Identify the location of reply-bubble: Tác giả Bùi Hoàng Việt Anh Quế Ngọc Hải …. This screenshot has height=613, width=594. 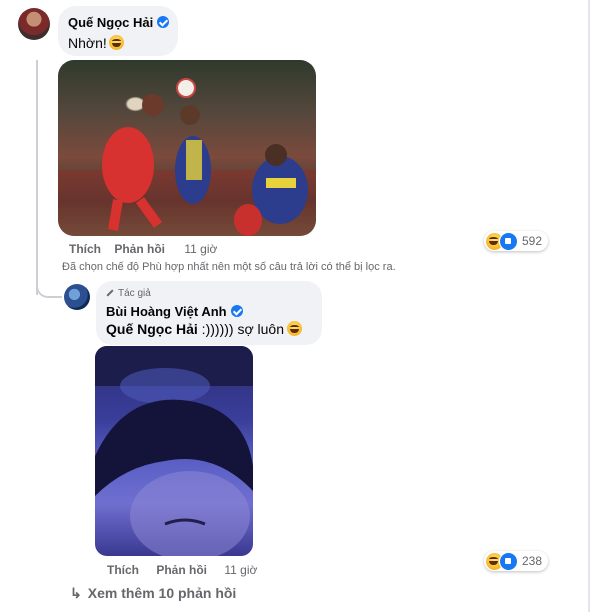
(209, 313).